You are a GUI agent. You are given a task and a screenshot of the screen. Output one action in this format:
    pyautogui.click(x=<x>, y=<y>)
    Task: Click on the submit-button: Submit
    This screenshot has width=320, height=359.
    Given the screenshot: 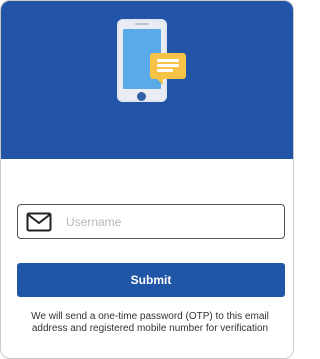 What is the action you would take?
    pyautogui.click(x=151, y=280)
    